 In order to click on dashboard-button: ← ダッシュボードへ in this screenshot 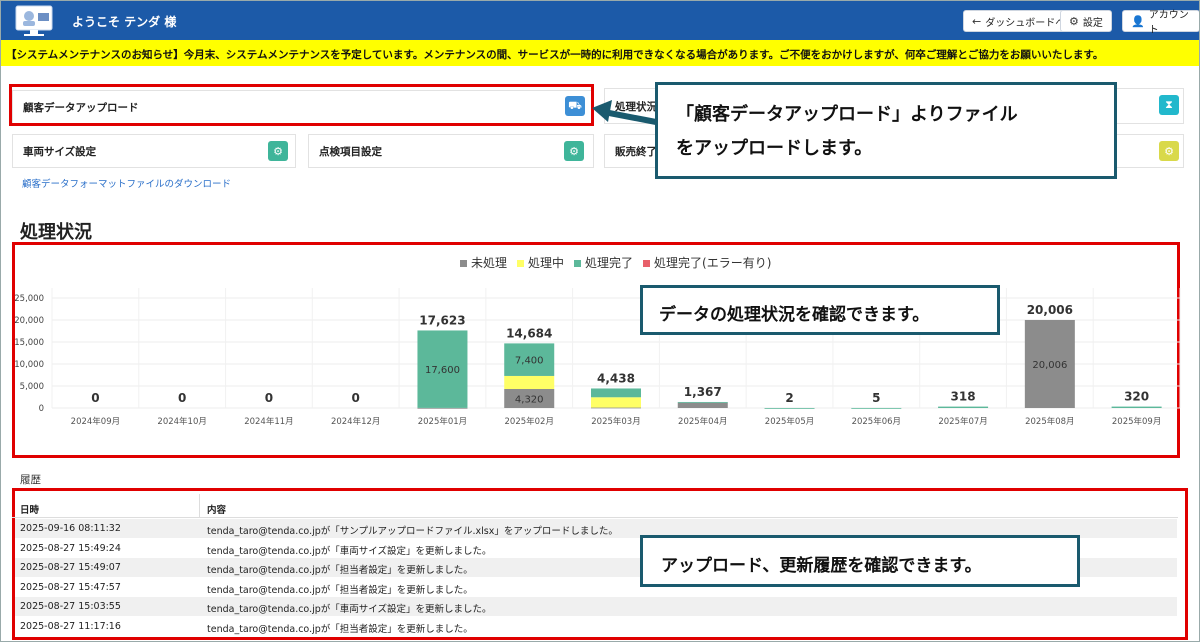, I will do `click(1019, 21)`.